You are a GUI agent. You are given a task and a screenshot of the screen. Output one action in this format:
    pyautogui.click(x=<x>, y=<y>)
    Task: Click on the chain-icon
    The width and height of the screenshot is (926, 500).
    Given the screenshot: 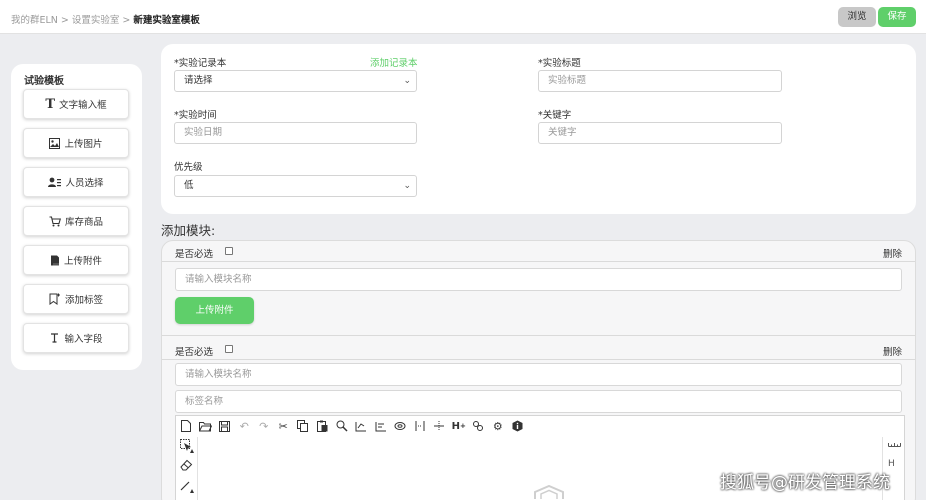 What is the action you would take?
    pyautogui.click(x=479, y=426)
    